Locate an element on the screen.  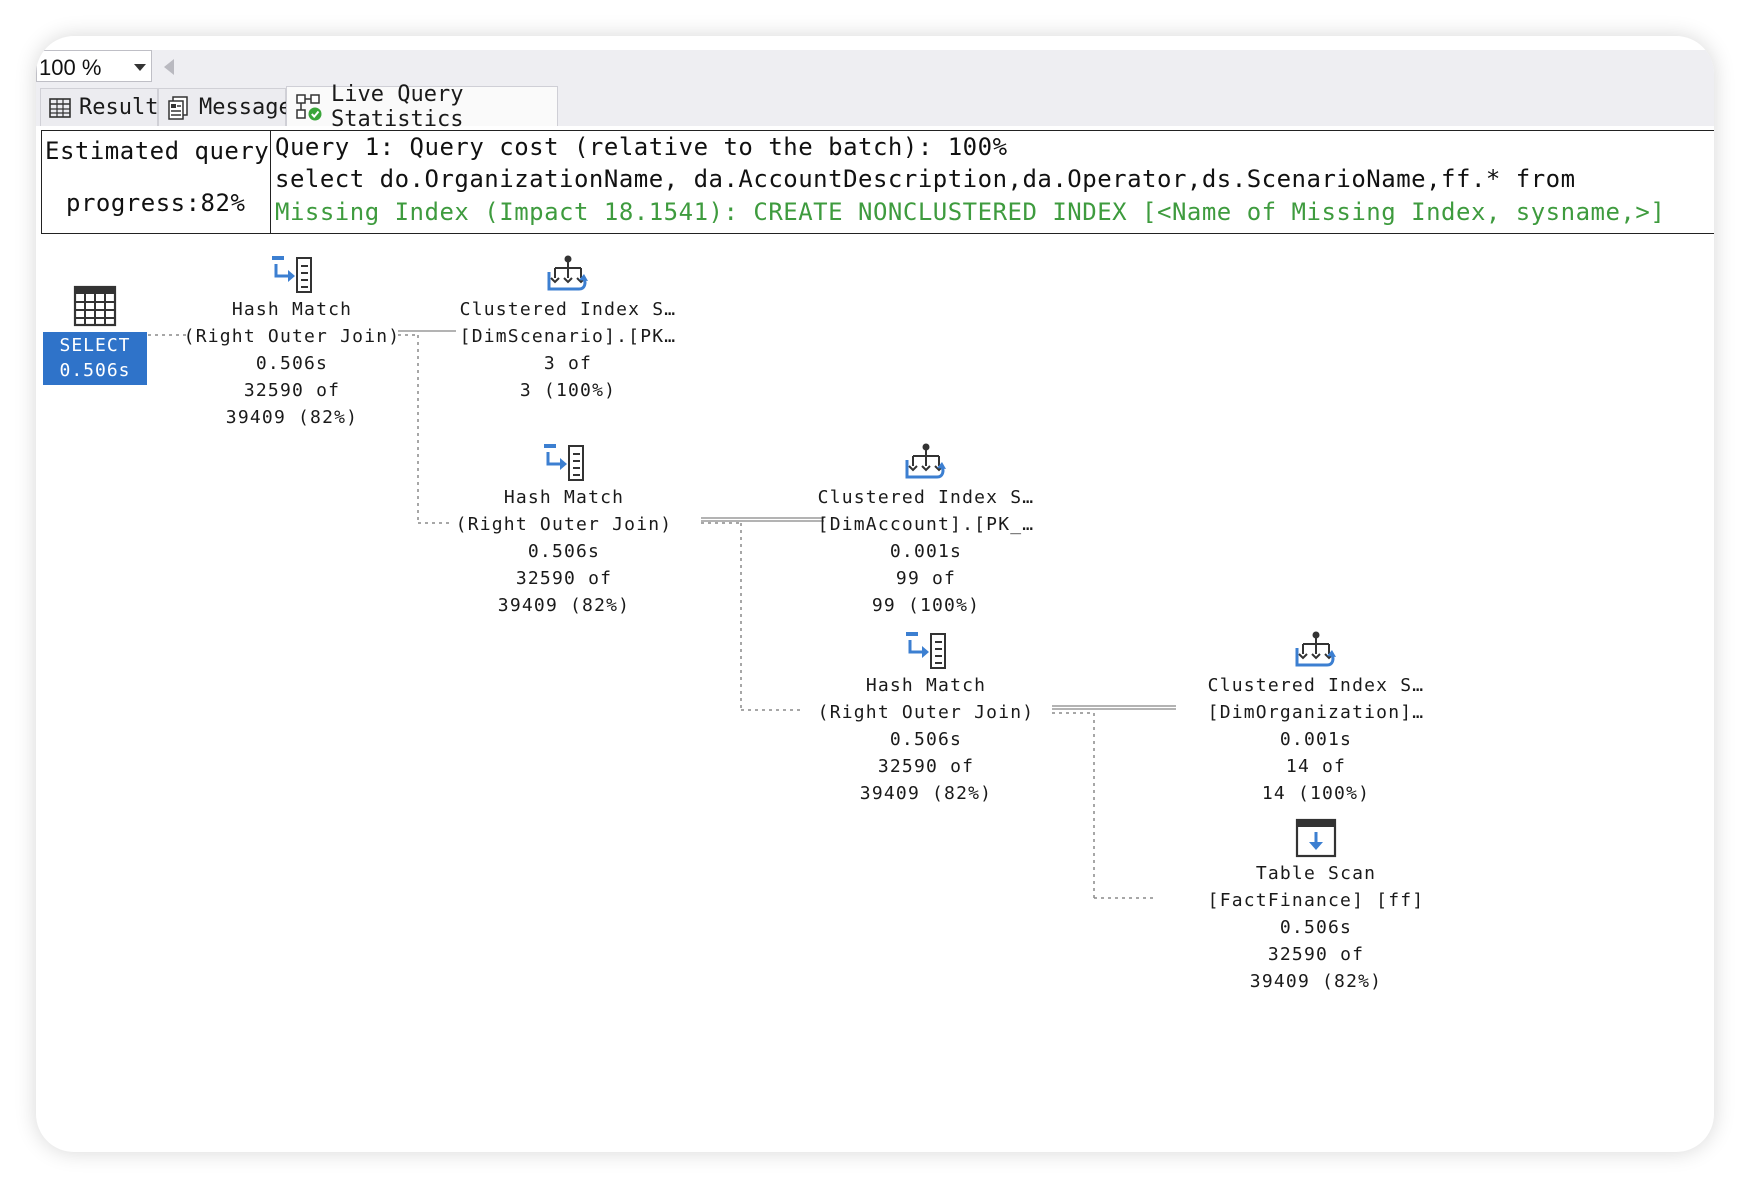
zoom-dropdown: 100 % is located at coordinates (94, 66).